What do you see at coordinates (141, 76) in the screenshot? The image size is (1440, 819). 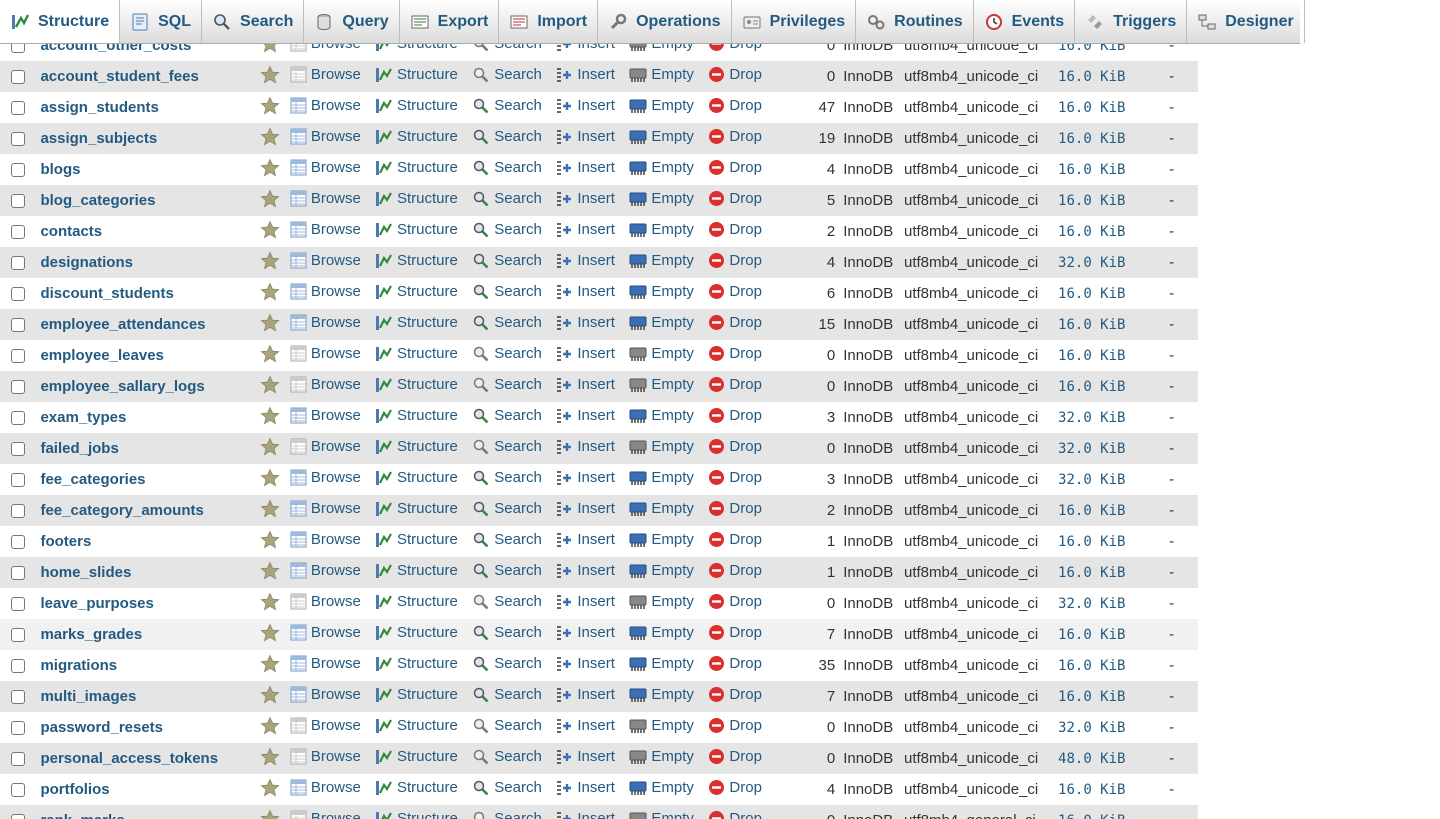 I see `table-name-link: account_student_fees` at bounding box center [141, 76].